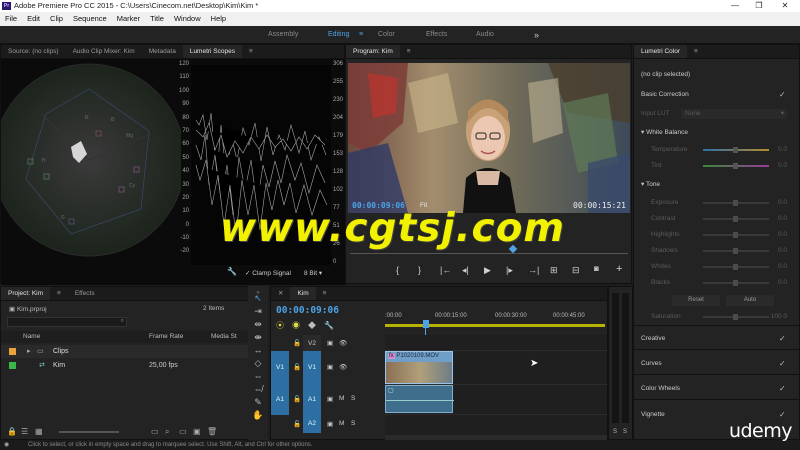 Image resolution: width=800 pixels, height=450 pixels. What do you see at coordinates (258, 337) in the screenshot?
I see `rolling-edit-tool-icon: ⇼` at bounding box center [258, 337].